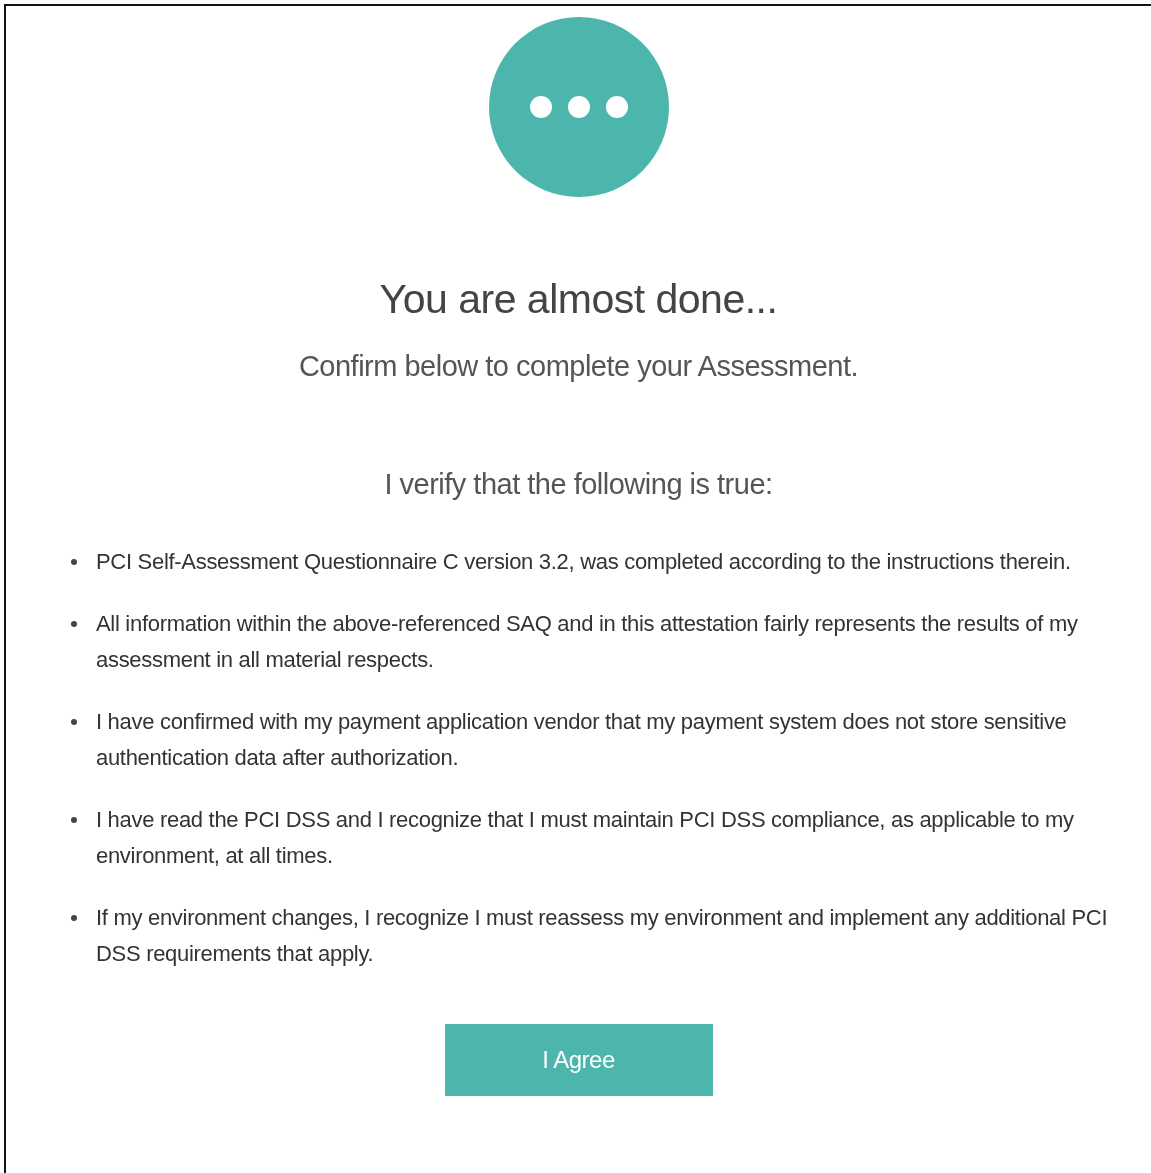 The image size is (1151, 1173). Describe the element at coordinates (582, 740) in the screenshot. I see `statement-text: I have confirmed with my payment application vendor that my payment system does not store sensitive authentication data after authorization.` at that location.